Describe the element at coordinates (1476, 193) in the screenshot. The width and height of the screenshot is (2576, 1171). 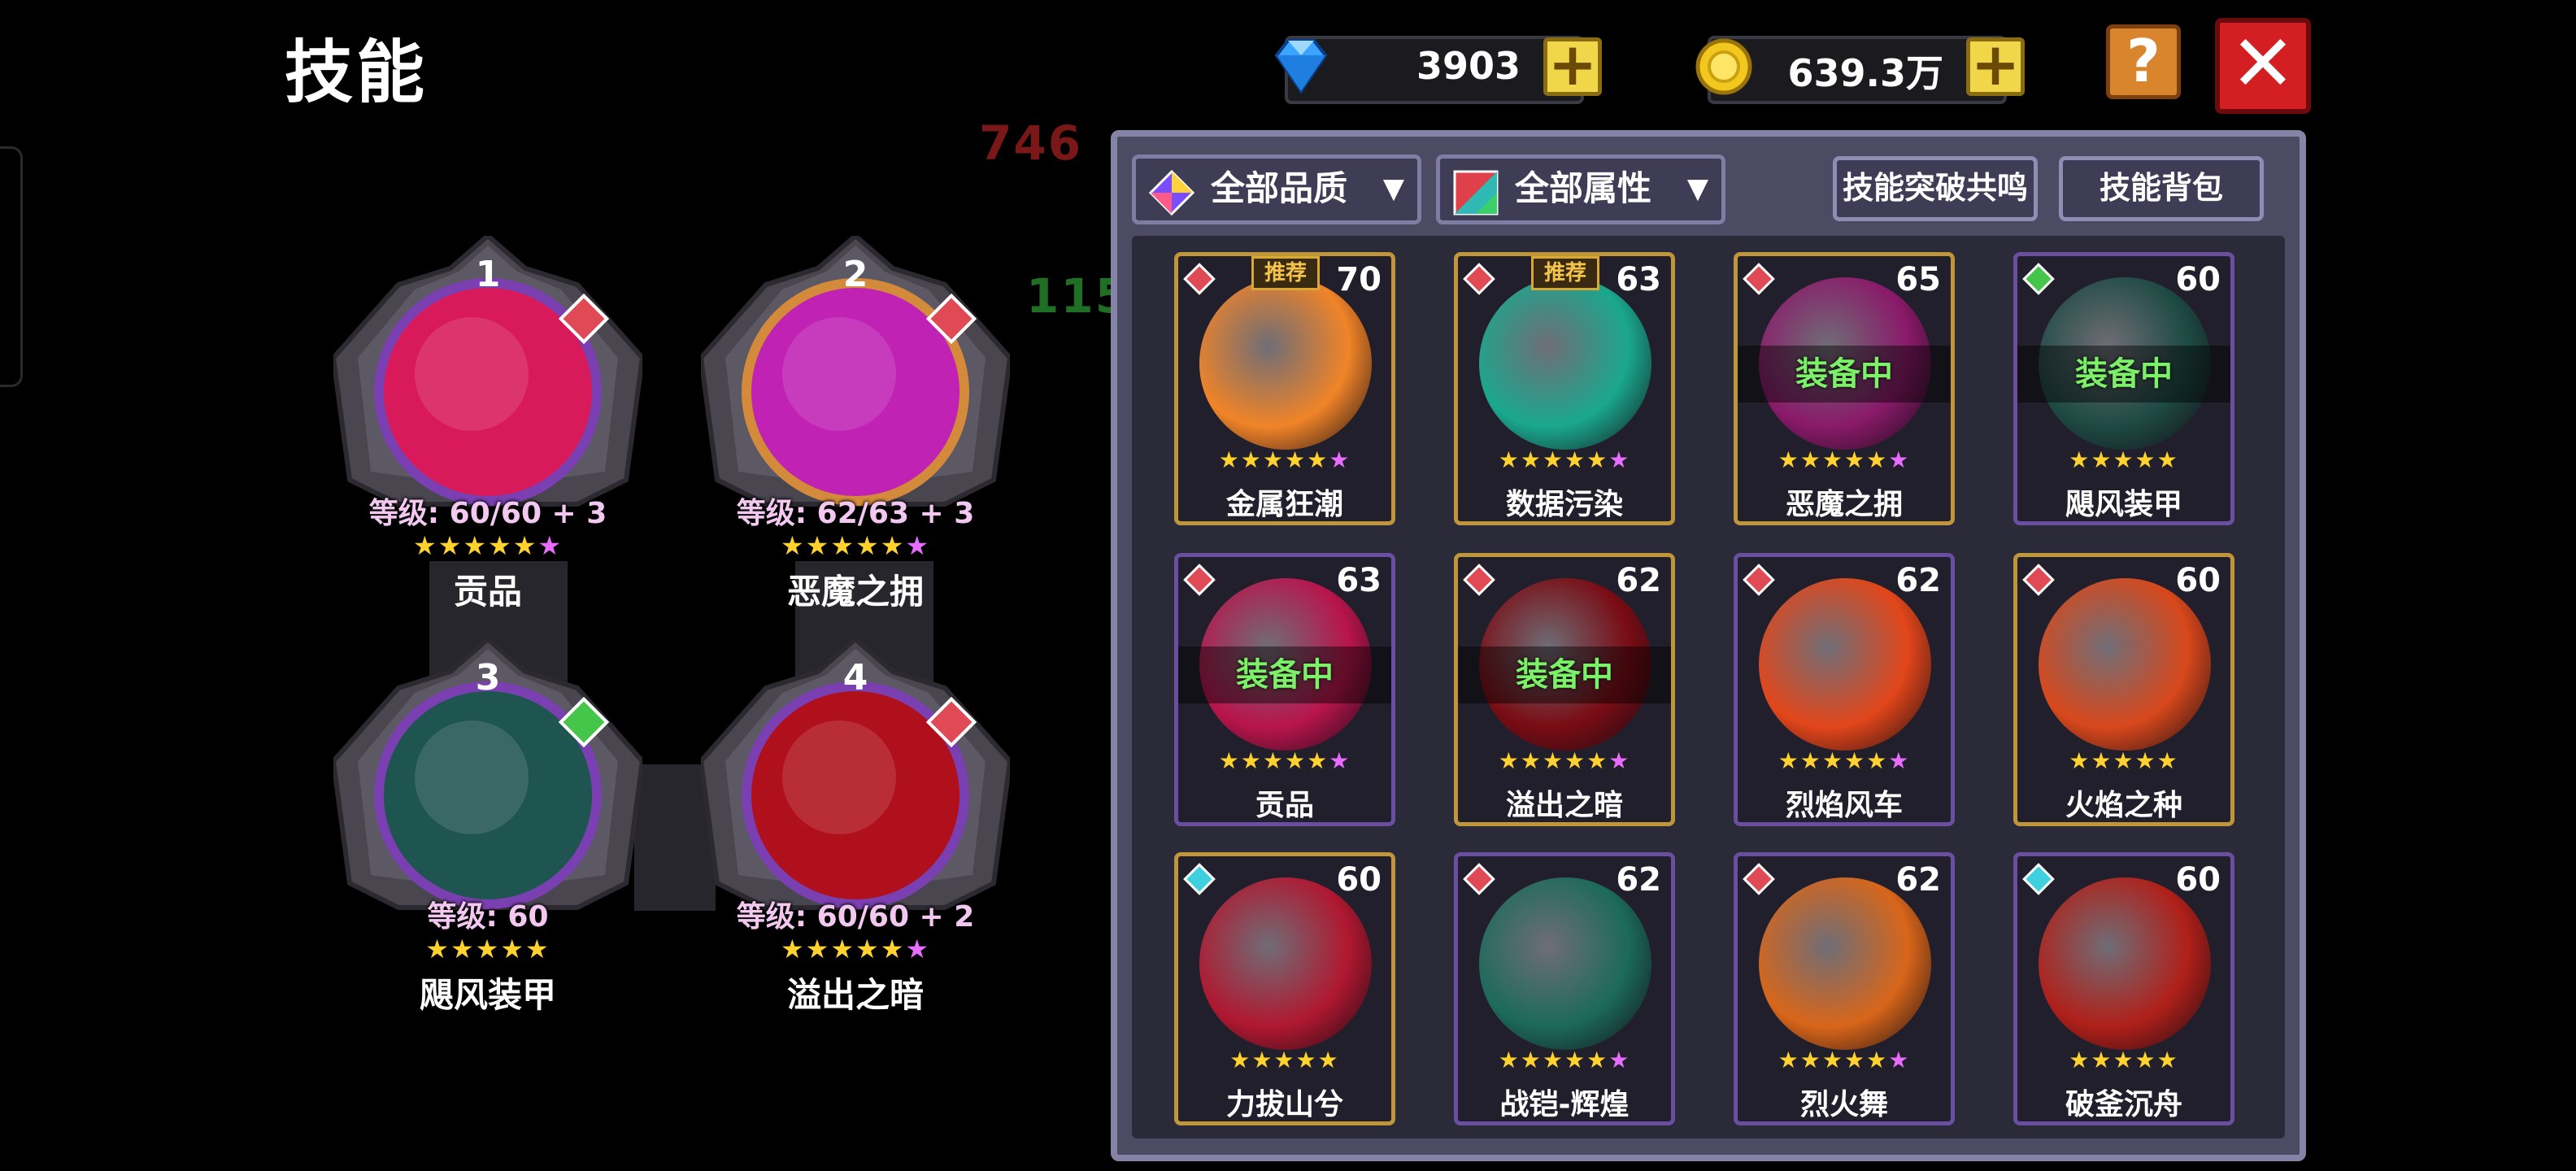
I see `attribute-icon` at that location.